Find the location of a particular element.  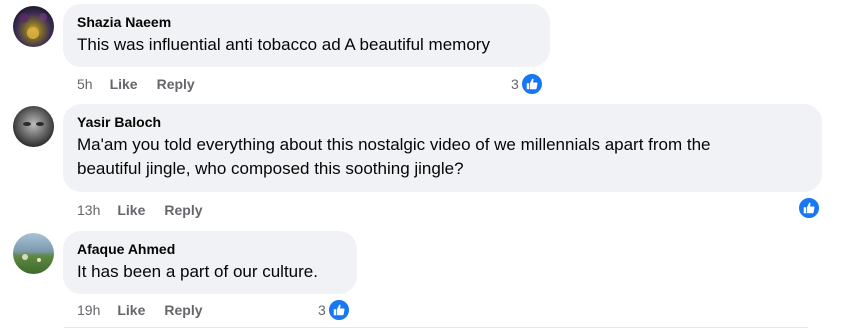

comment-author: Shazia Naeem is located at coordinates (306, 22).